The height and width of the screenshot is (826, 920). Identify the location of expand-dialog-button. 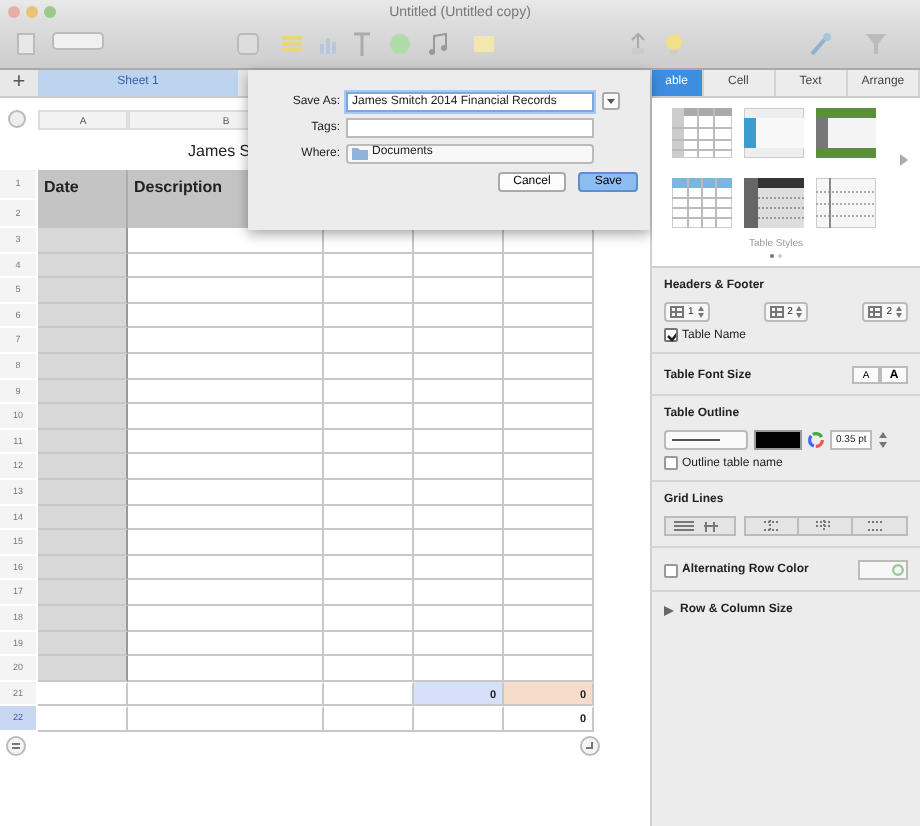
(611, 101).